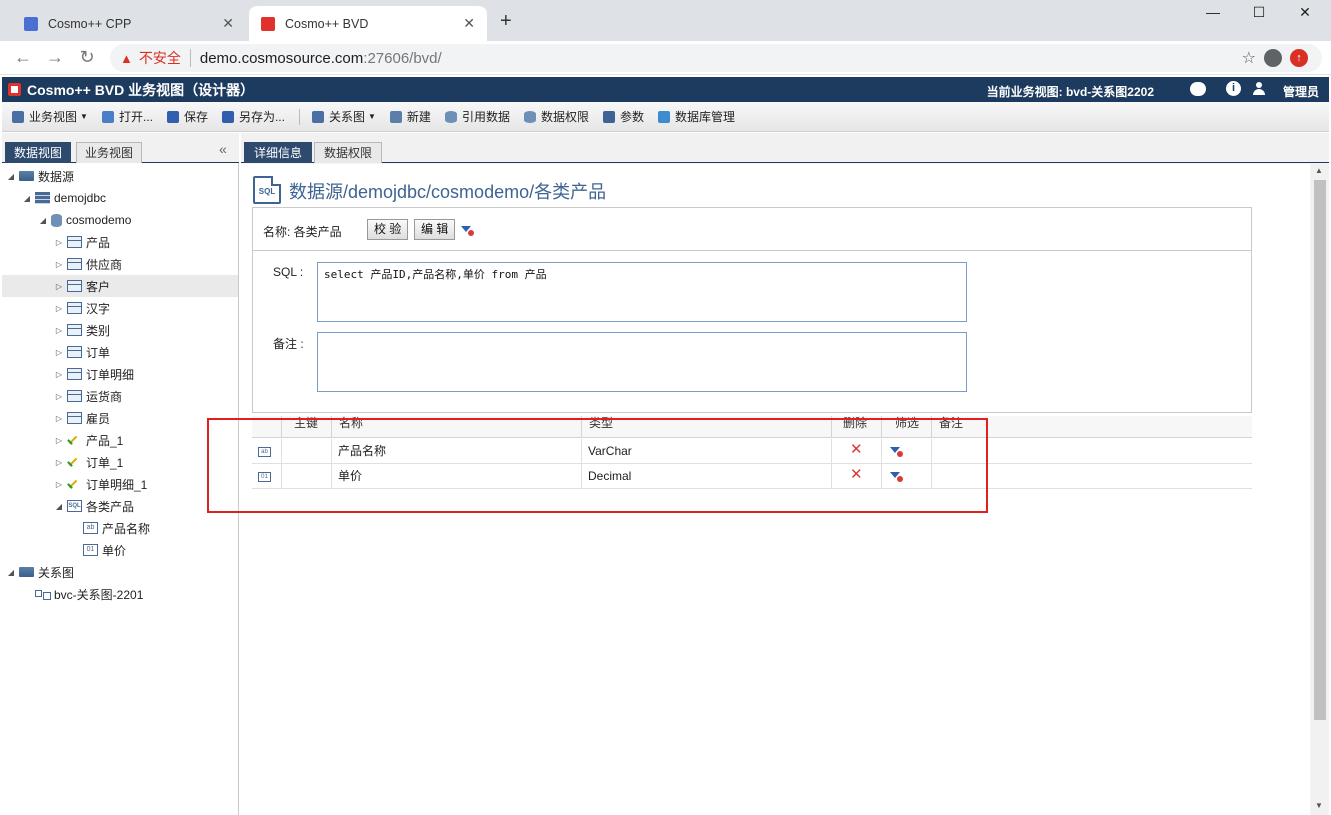 The height and width of the screenshot is (815, 1331). Describe the element at coordinates (38, 152) in the screenshot. I see `tab-data-view: 数据视图` at that location.